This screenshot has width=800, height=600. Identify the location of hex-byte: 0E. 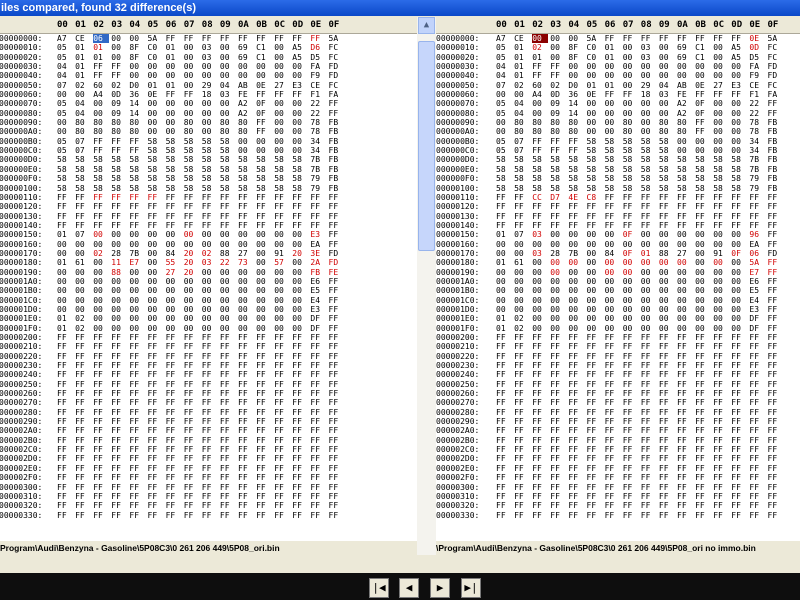
(703, 85).